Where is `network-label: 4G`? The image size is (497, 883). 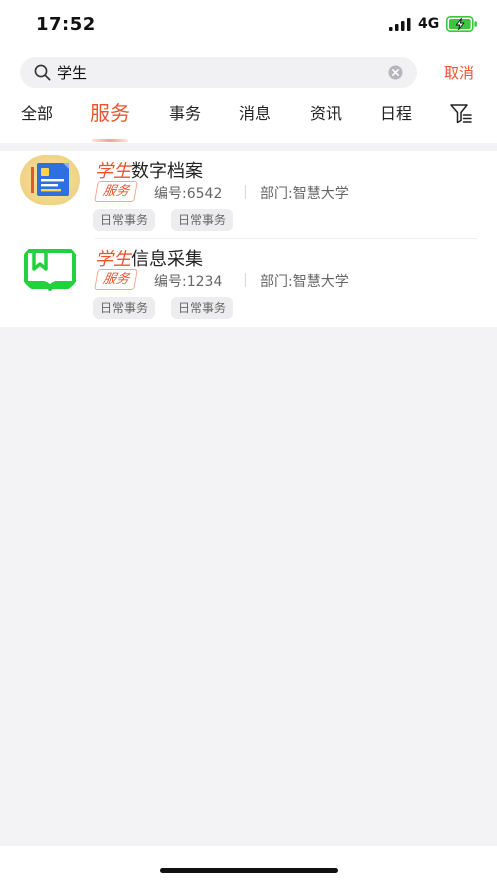 network-label: 4G is located at coordinates (429, 24).